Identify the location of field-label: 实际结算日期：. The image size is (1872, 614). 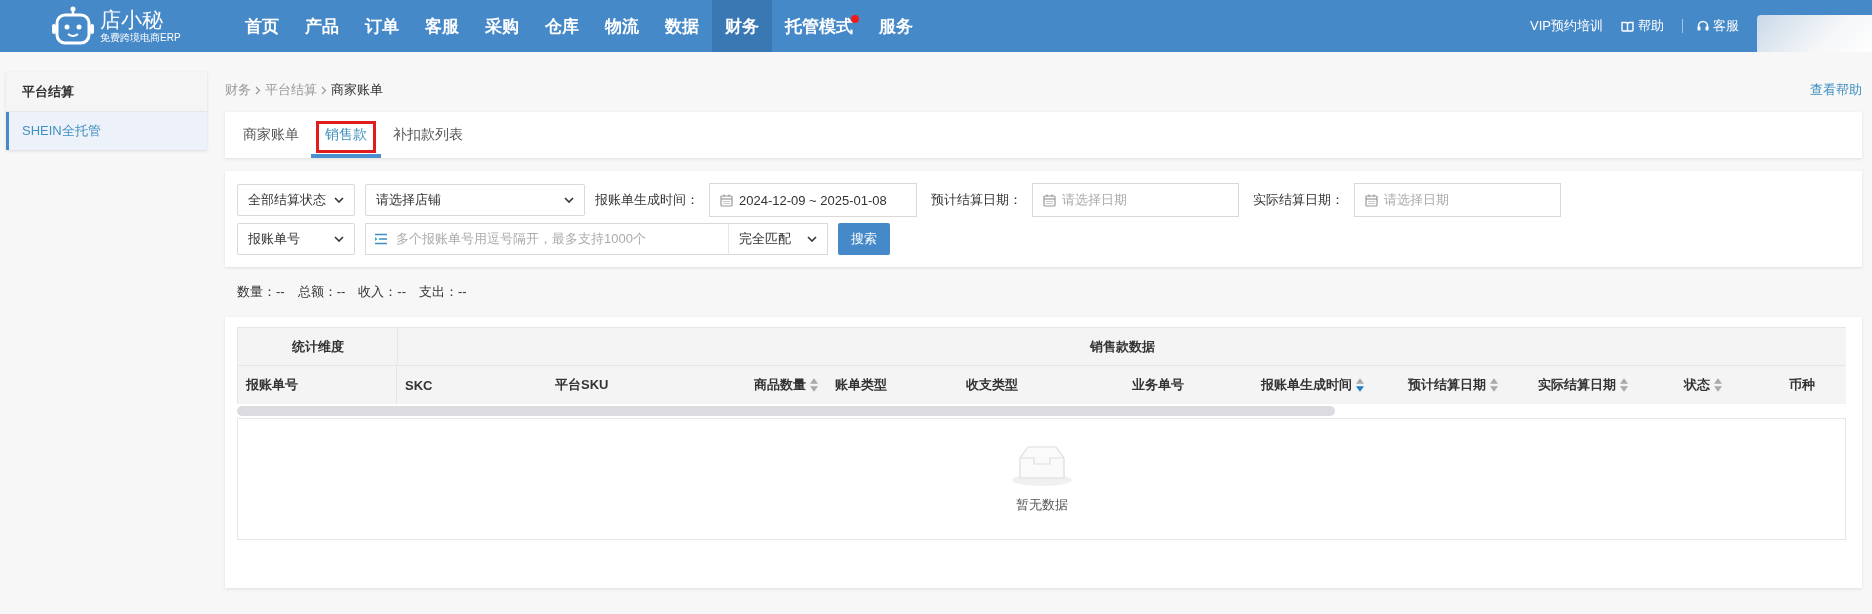
(1298, 200).